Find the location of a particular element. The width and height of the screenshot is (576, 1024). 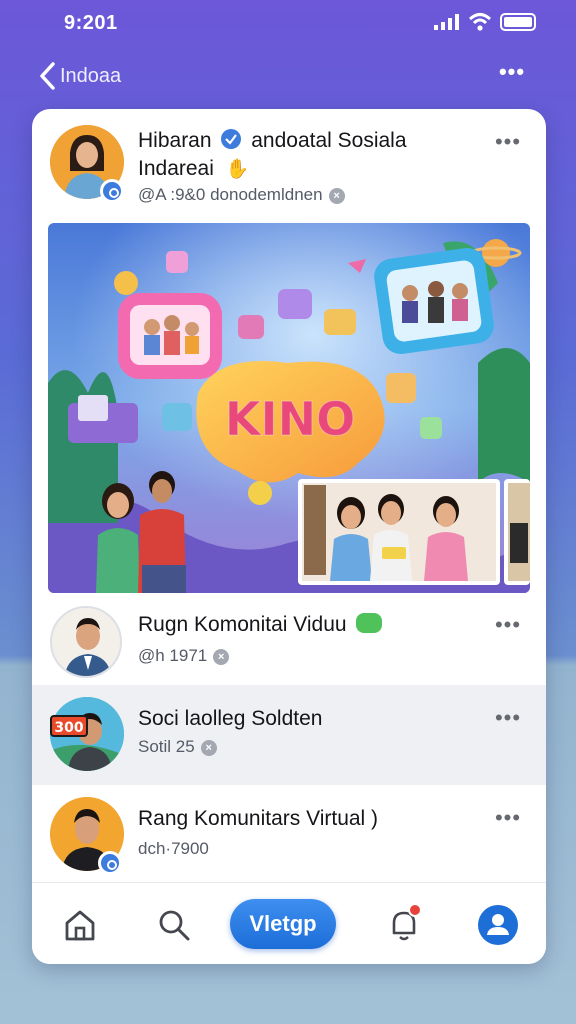

post-title-main: Hibaran is located at coordinates (175, 140).